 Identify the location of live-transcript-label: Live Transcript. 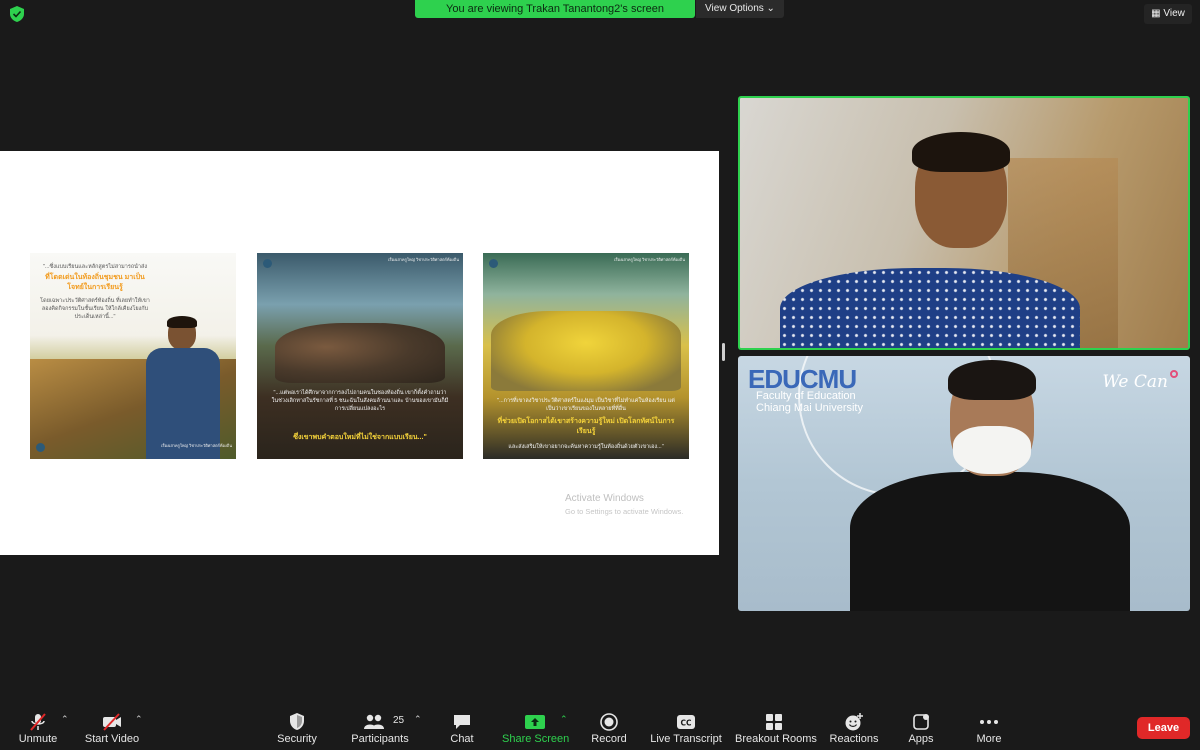
(686, 739).